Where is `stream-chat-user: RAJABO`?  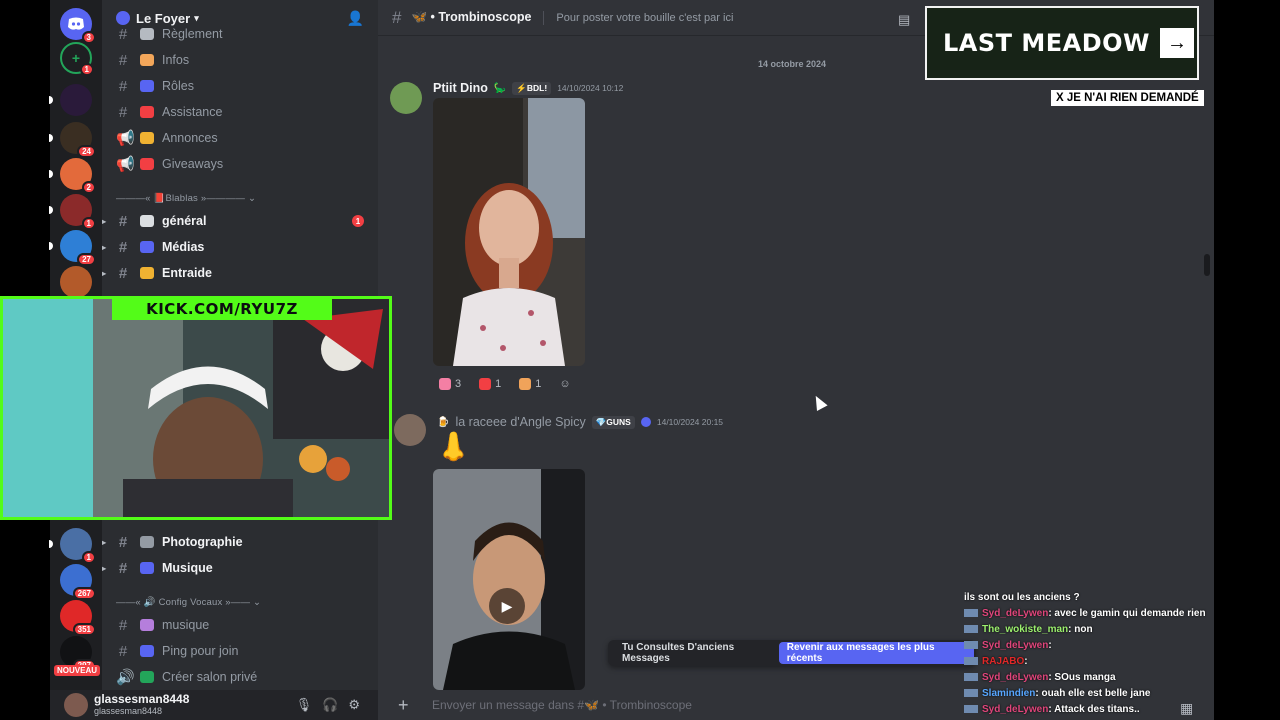 stream-chat-user: RAJABO is located at coordinates (1003, 661).